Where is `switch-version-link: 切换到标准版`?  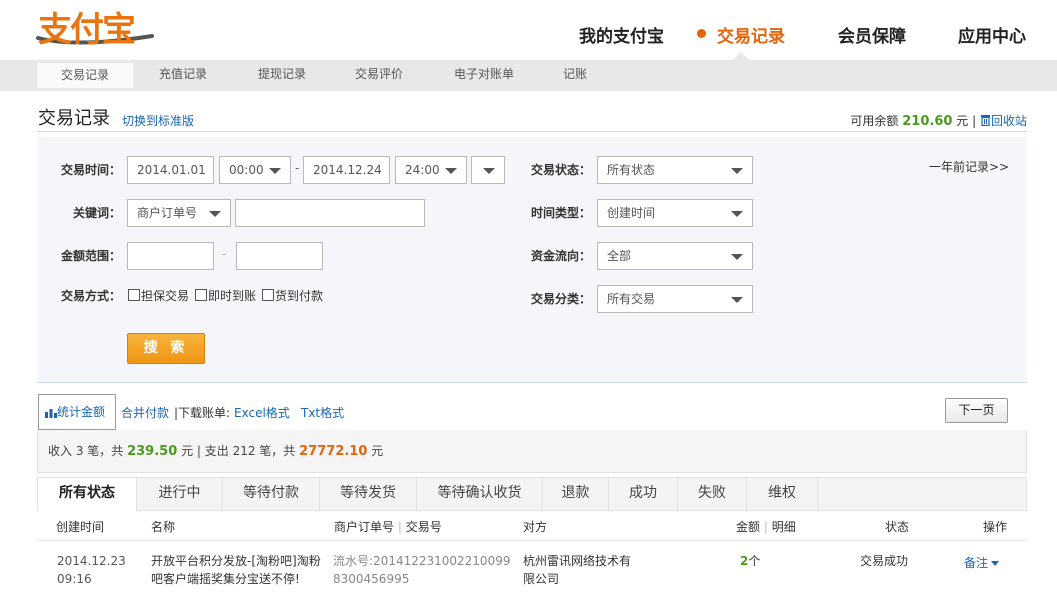
switch-version-link: 切换到标准版 is located at coordinates (158, 120).